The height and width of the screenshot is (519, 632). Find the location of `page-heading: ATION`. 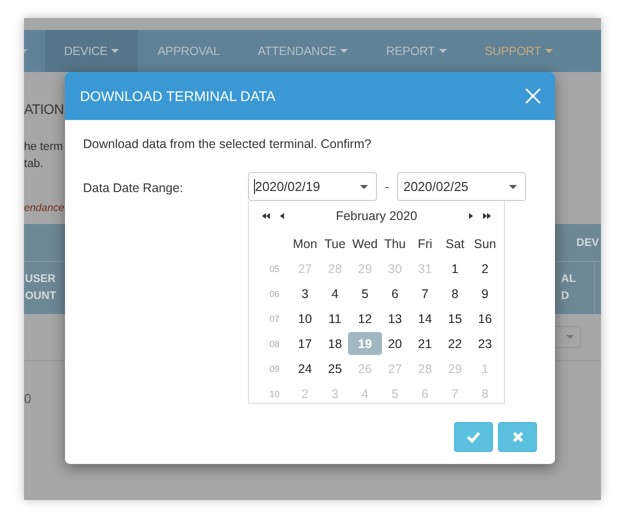

page-heading: ATION is located at coordinates (44, 109).